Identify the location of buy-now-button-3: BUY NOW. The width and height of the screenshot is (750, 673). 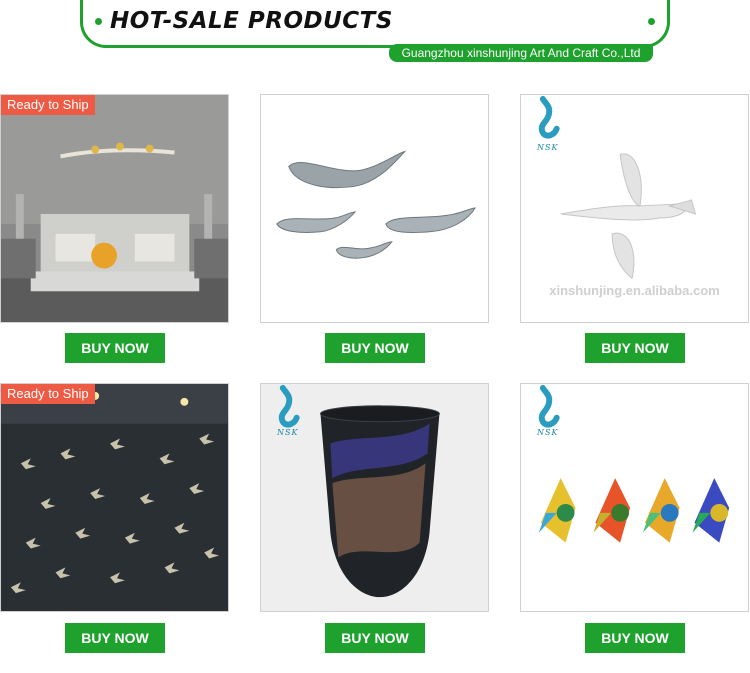
(635, 348).